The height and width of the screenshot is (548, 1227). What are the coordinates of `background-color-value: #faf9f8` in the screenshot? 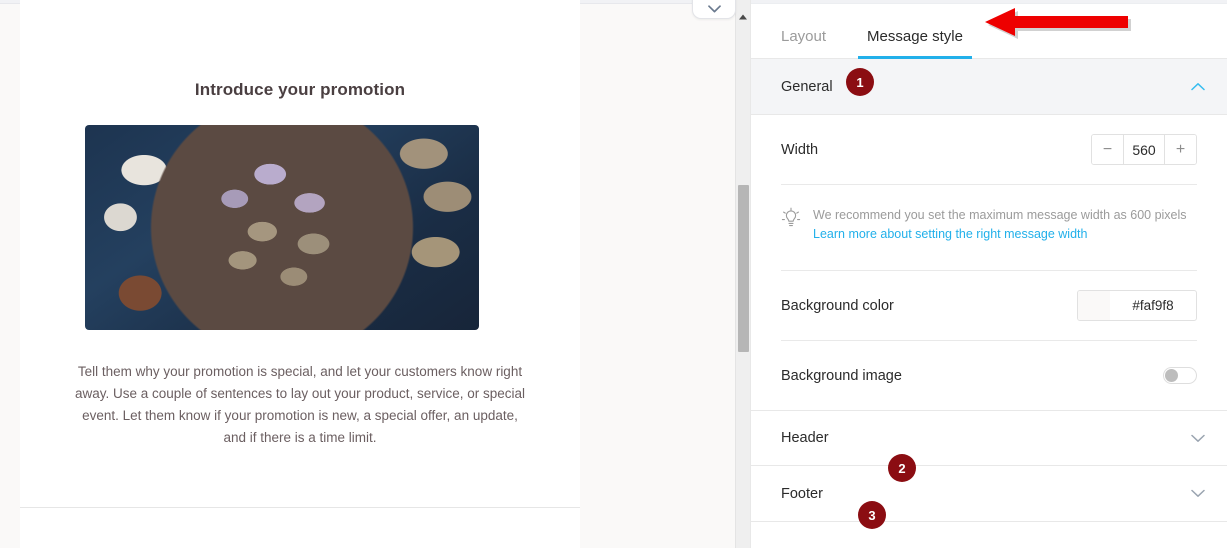 It's located at (1153, 305).